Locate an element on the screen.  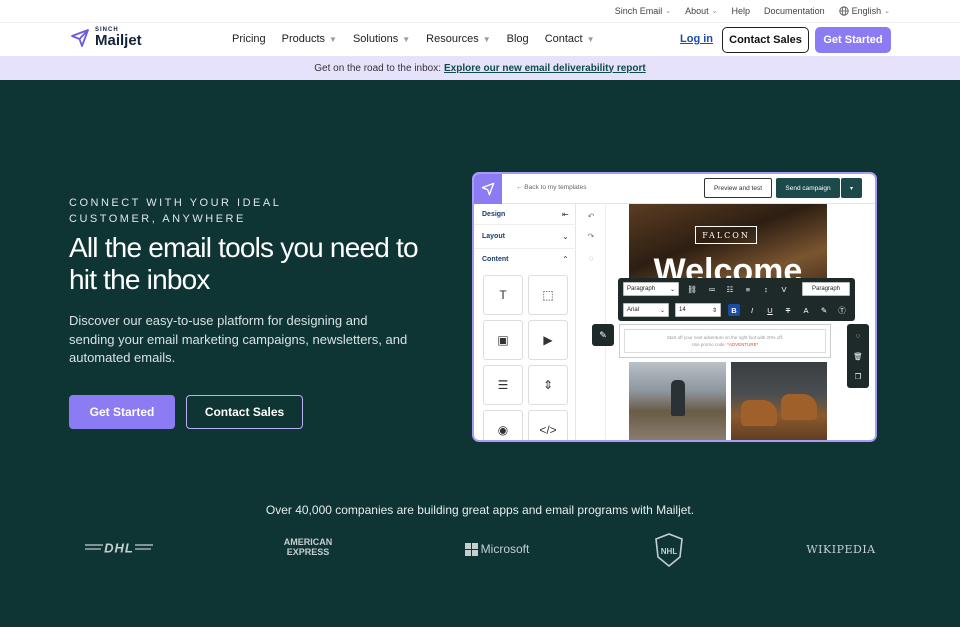
contact-sales-button: Contact Sales is located at coordinates (765, 40).